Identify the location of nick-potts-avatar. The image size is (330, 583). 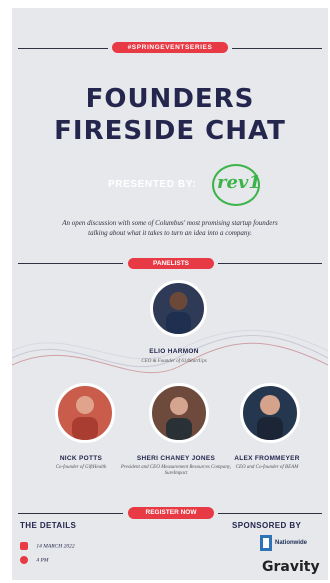
(85, 413).